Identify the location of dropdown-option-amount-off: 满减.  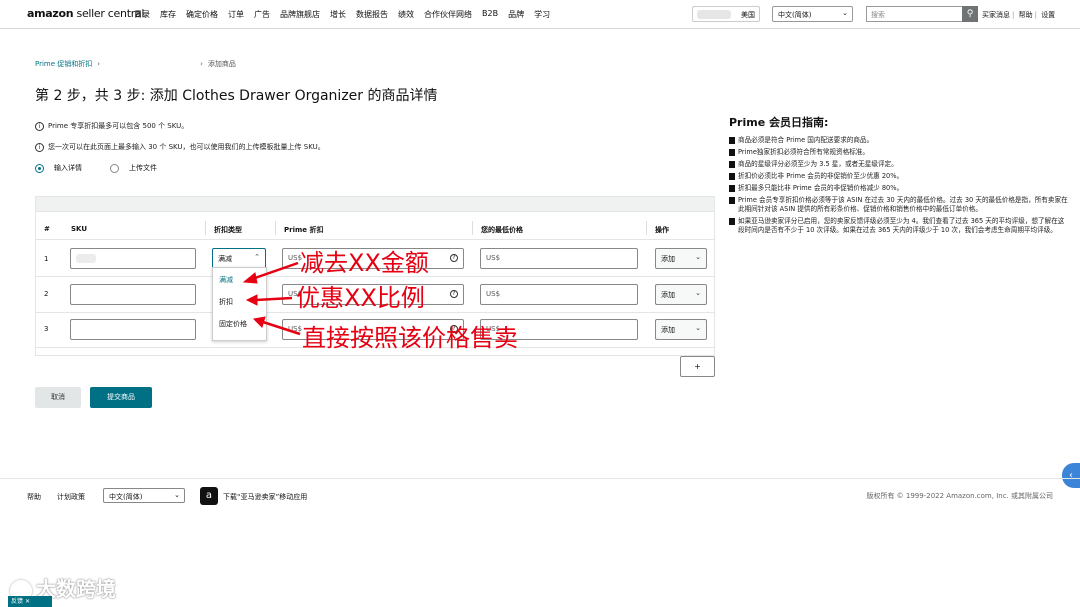
(226, 280).